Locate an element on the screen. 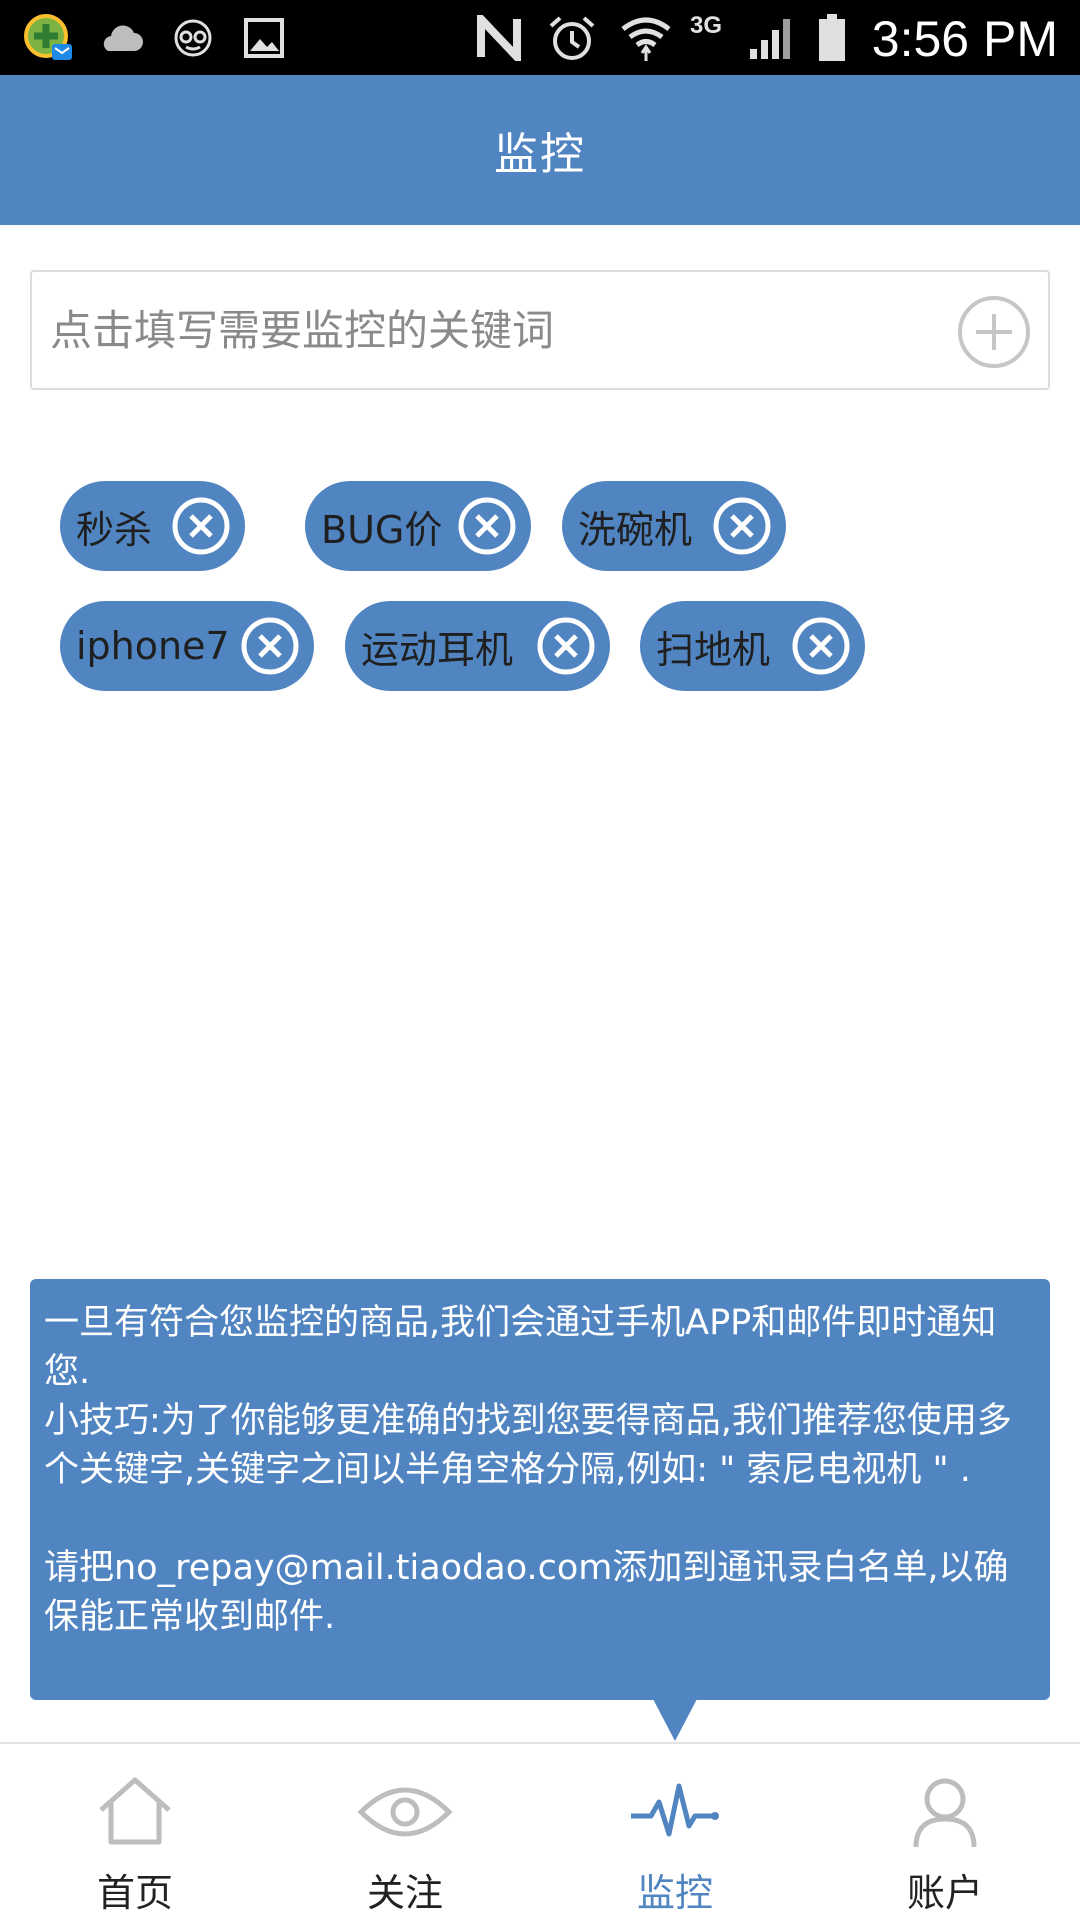 This screenshot has width=1080, height=1920. network-type: 3G is located at coordinates (706, 25).